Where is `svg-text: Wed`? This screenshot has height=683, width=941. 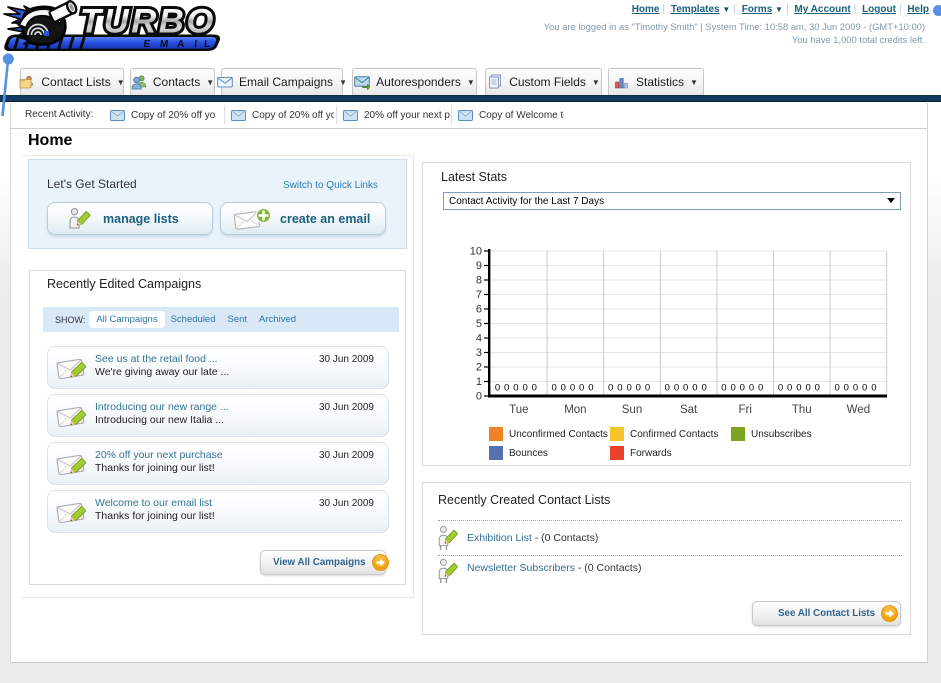 svg-text: Wed is located at coordinates (858, 410).